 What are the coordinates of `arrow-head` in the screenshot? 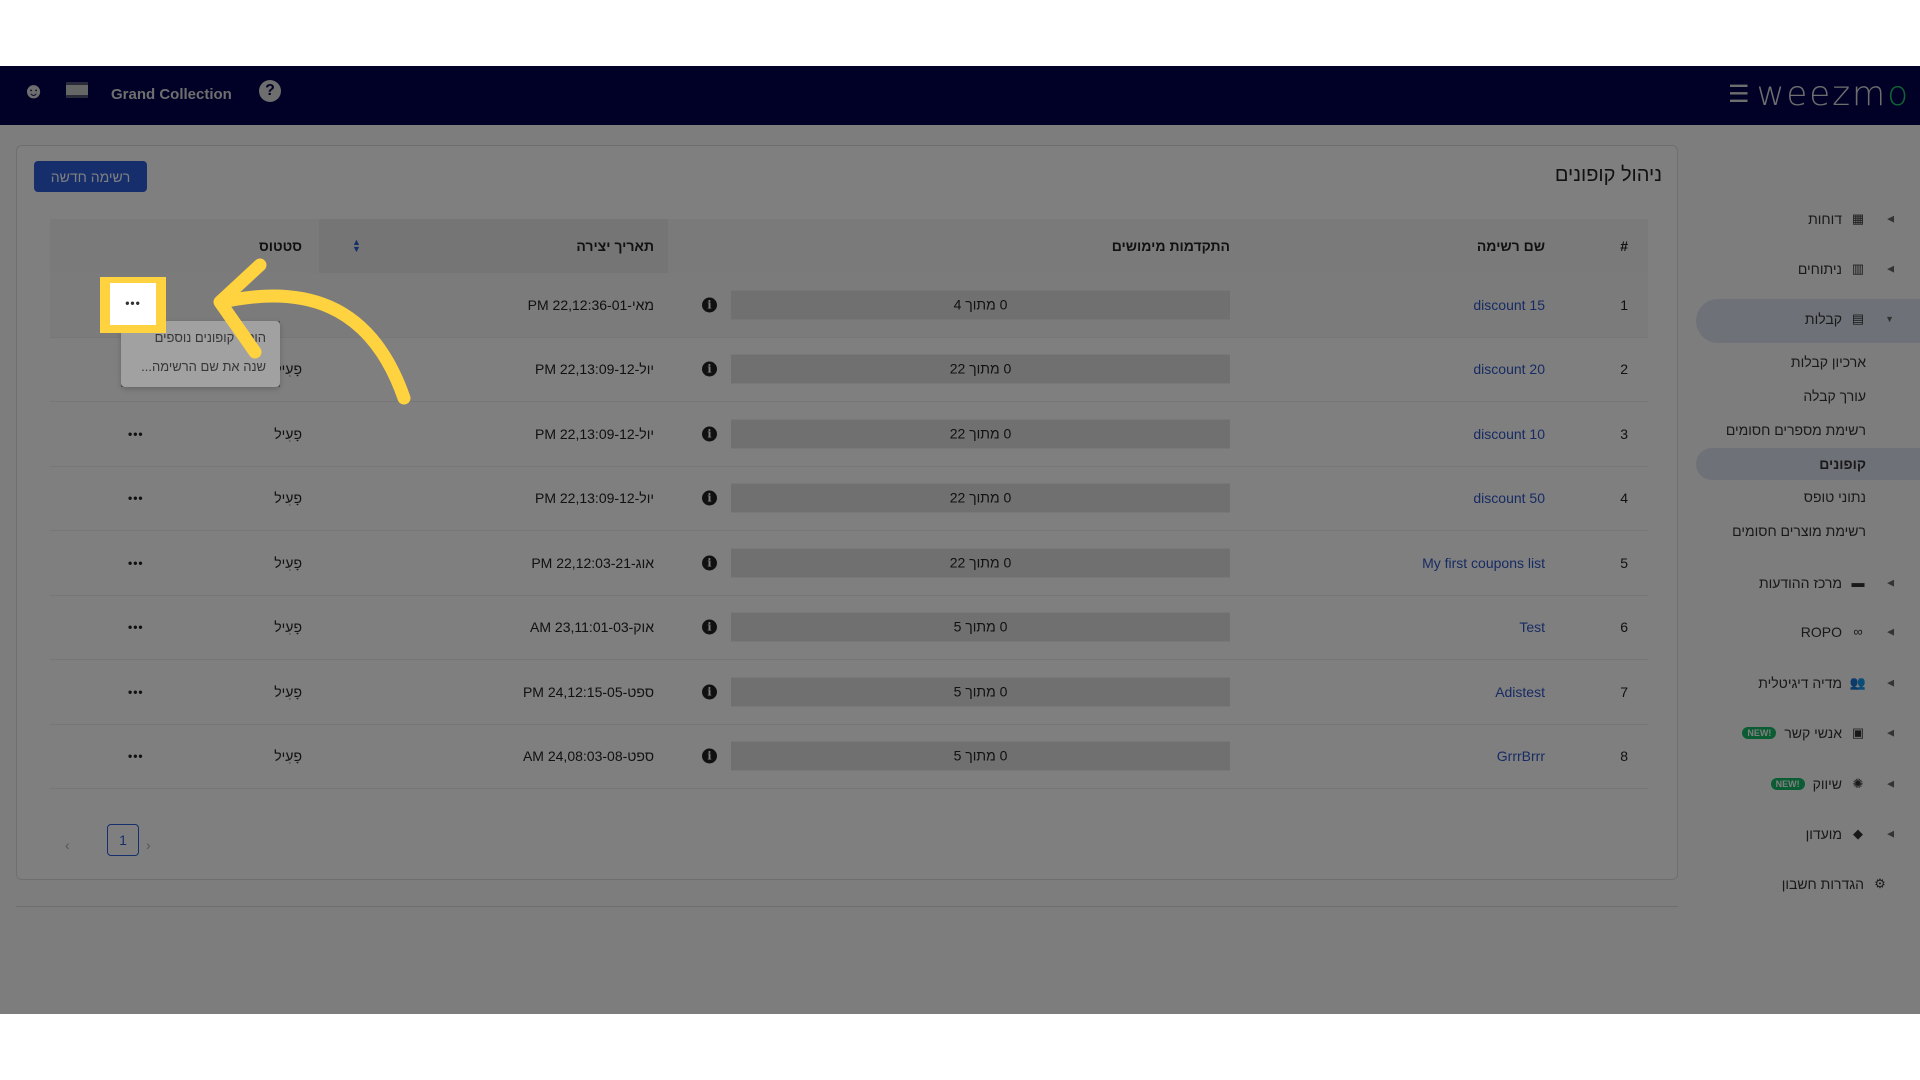 It's located at (240, 308).